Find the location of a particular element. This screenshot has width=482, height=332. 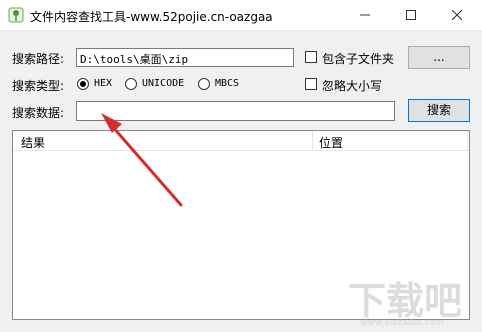

watermark-text: 下载吧 is located at coordinates (405, 299).